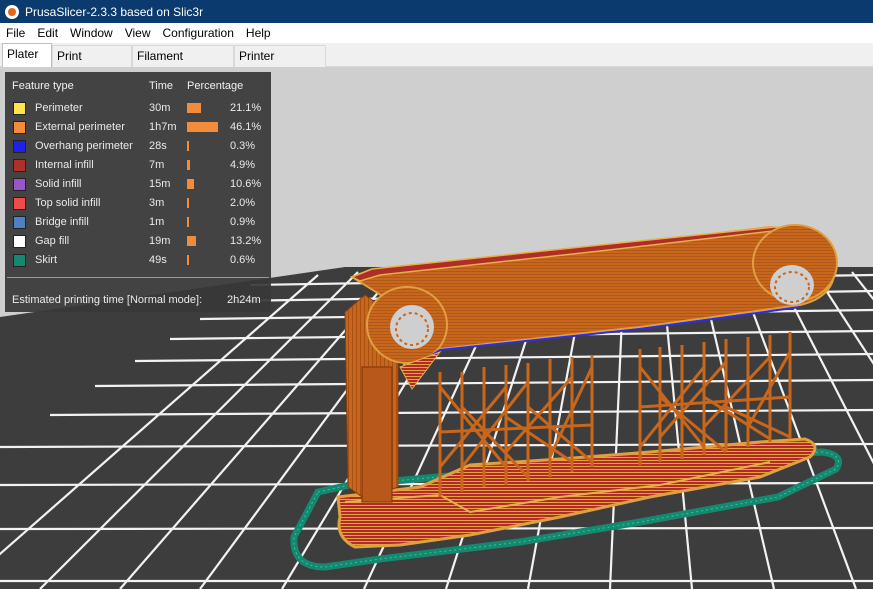 Image resolution: width=873 pixels, height=589 pixels. I want to click on feature-label: Solid infill, so click(58, 184).